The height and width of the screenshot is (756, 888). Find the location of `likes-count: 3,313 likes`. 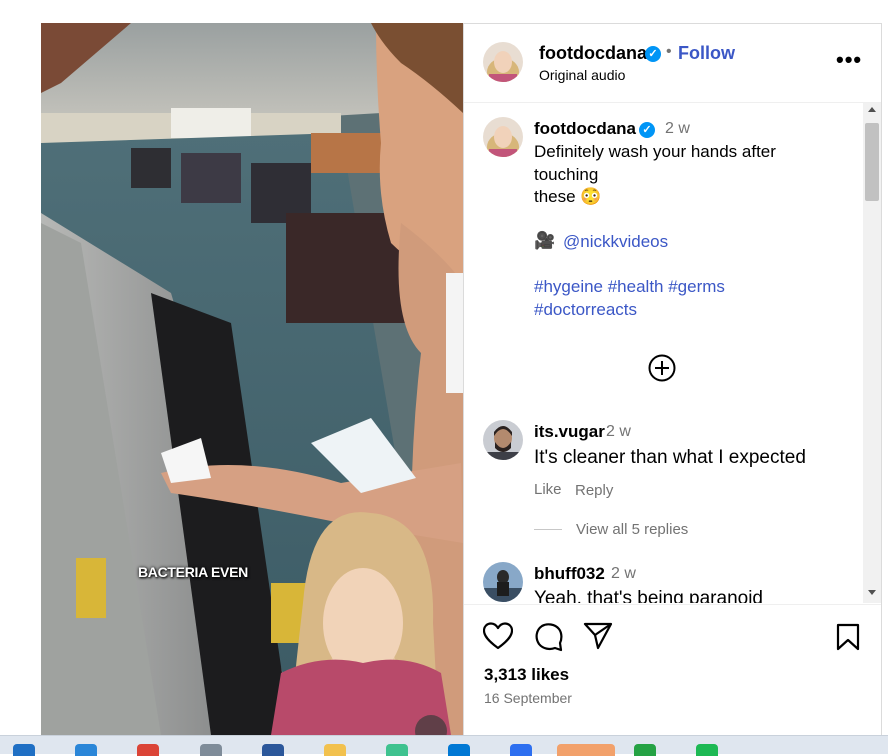

likes-count: 3,313 likes is located at coordinates (526, 675).